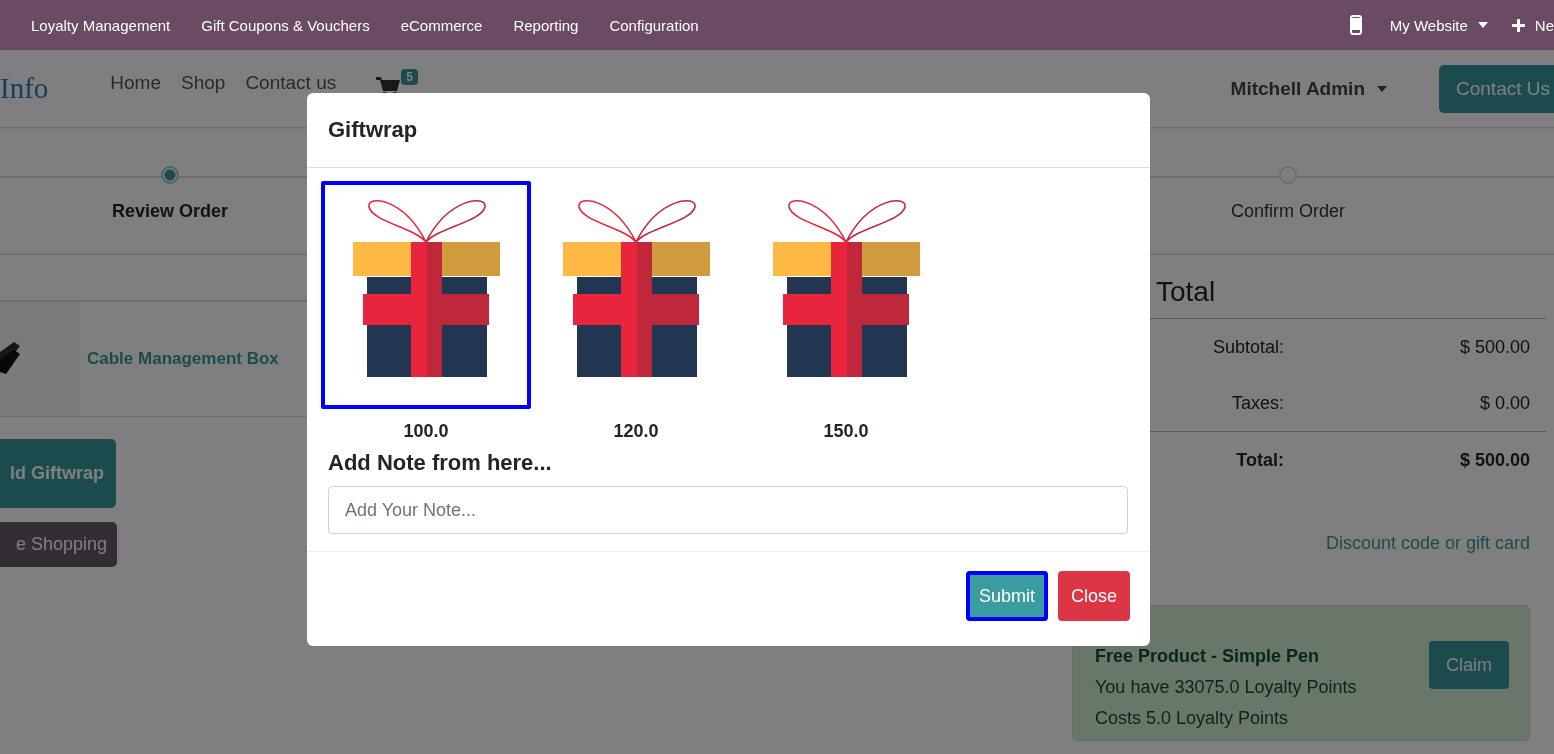 This screenshot has height=754, width=1554. I want to click on summary-value: $ 0.00, so click(1504, 403).